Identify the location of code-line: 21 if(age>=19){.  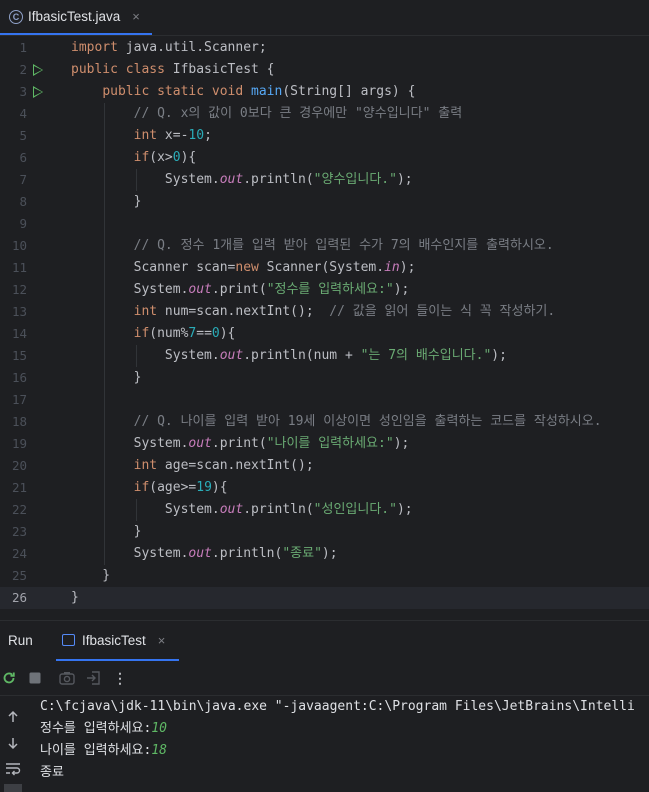
(324, 488).